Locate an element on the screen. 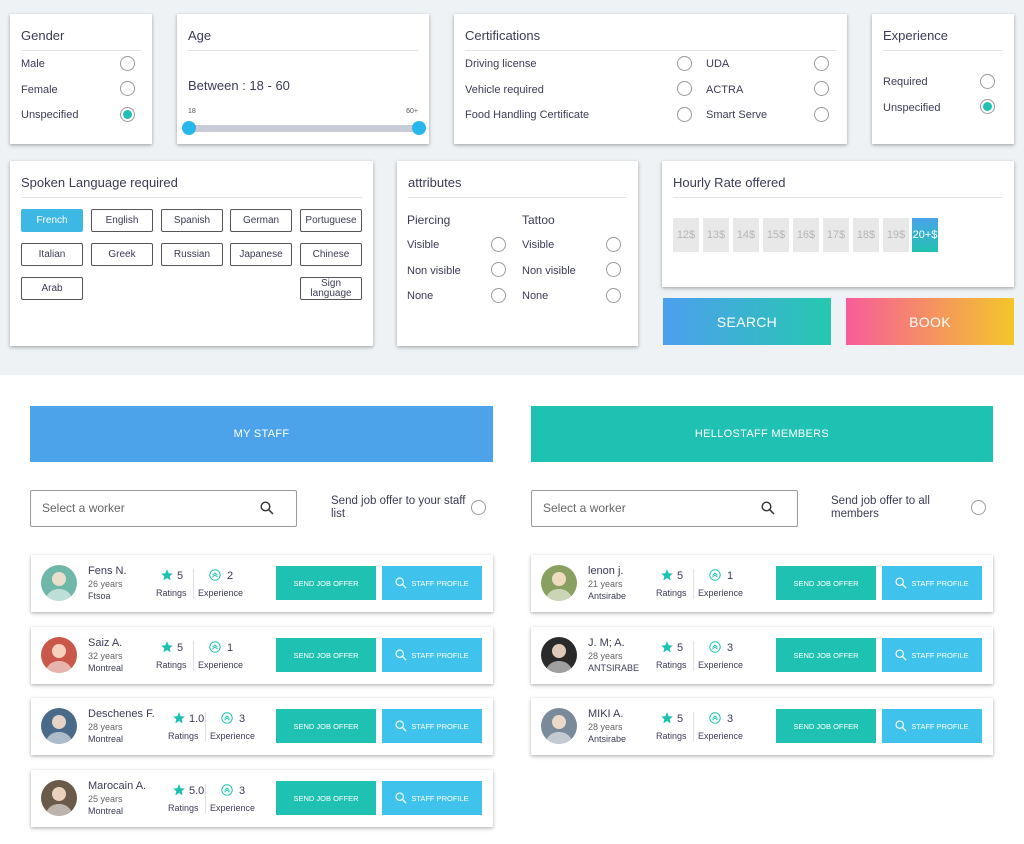  lang-button-english: English is located at coordinates (122, 220).